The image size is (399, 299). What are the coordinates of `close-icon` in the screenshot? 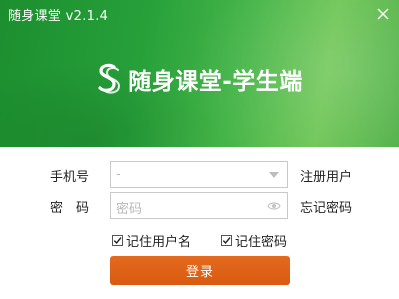 It's located at (383, 14).